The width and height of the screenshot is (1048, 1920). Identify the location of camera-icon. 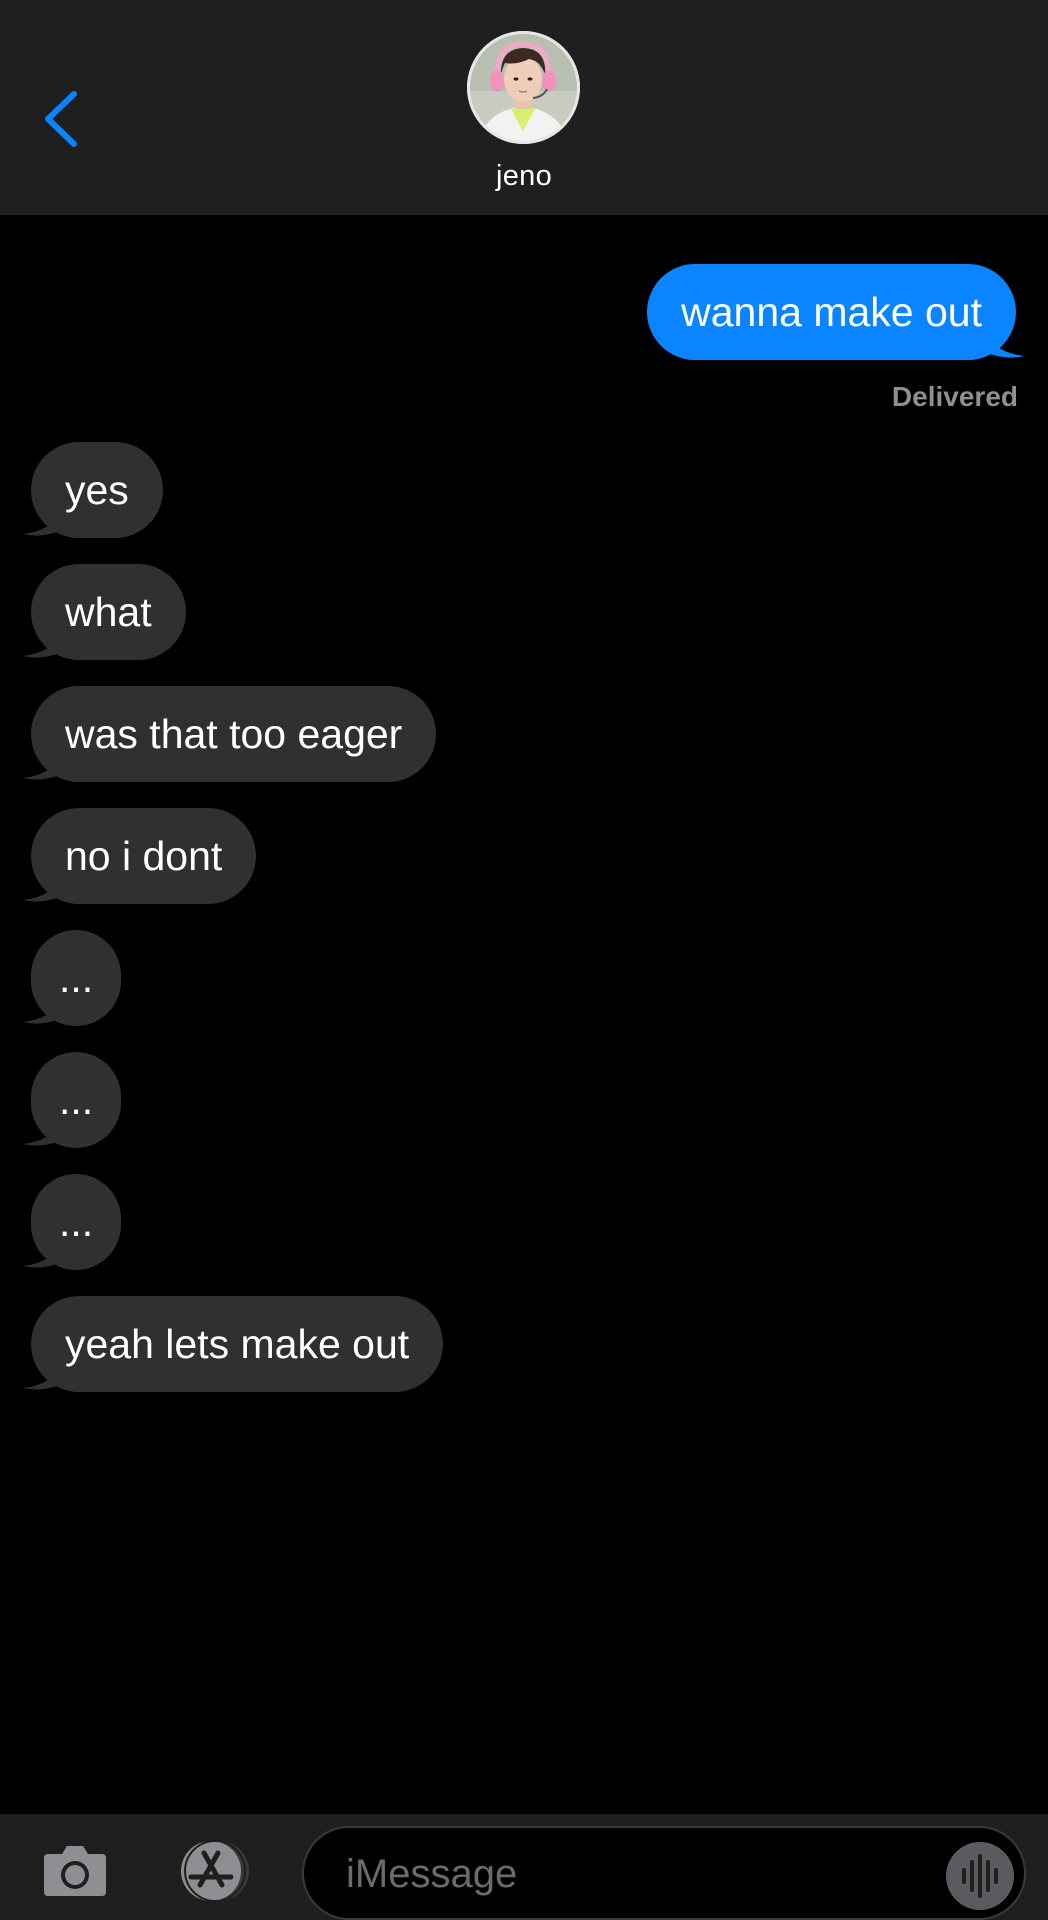
(75, 1871).